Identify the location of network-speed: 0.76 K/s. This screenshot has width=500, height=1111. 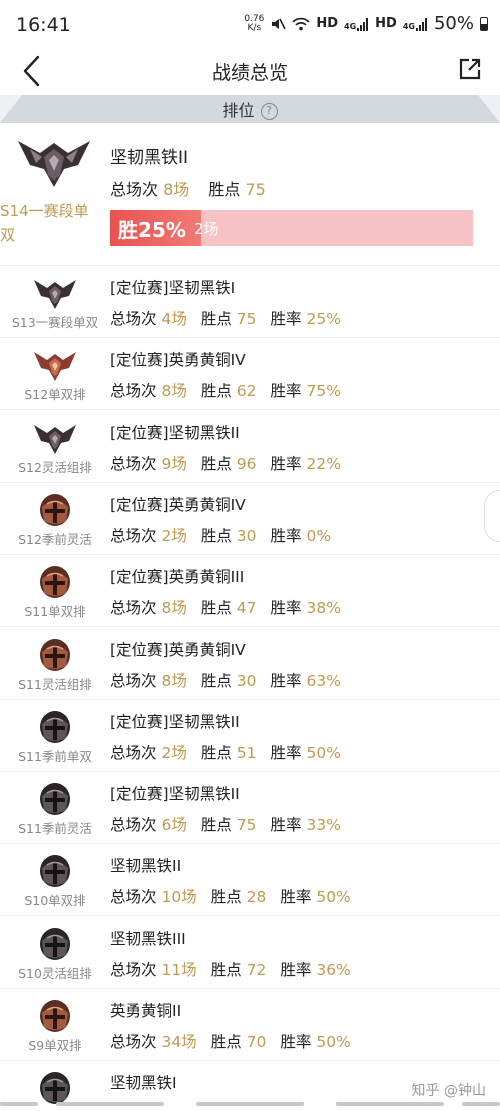
(254, 23).